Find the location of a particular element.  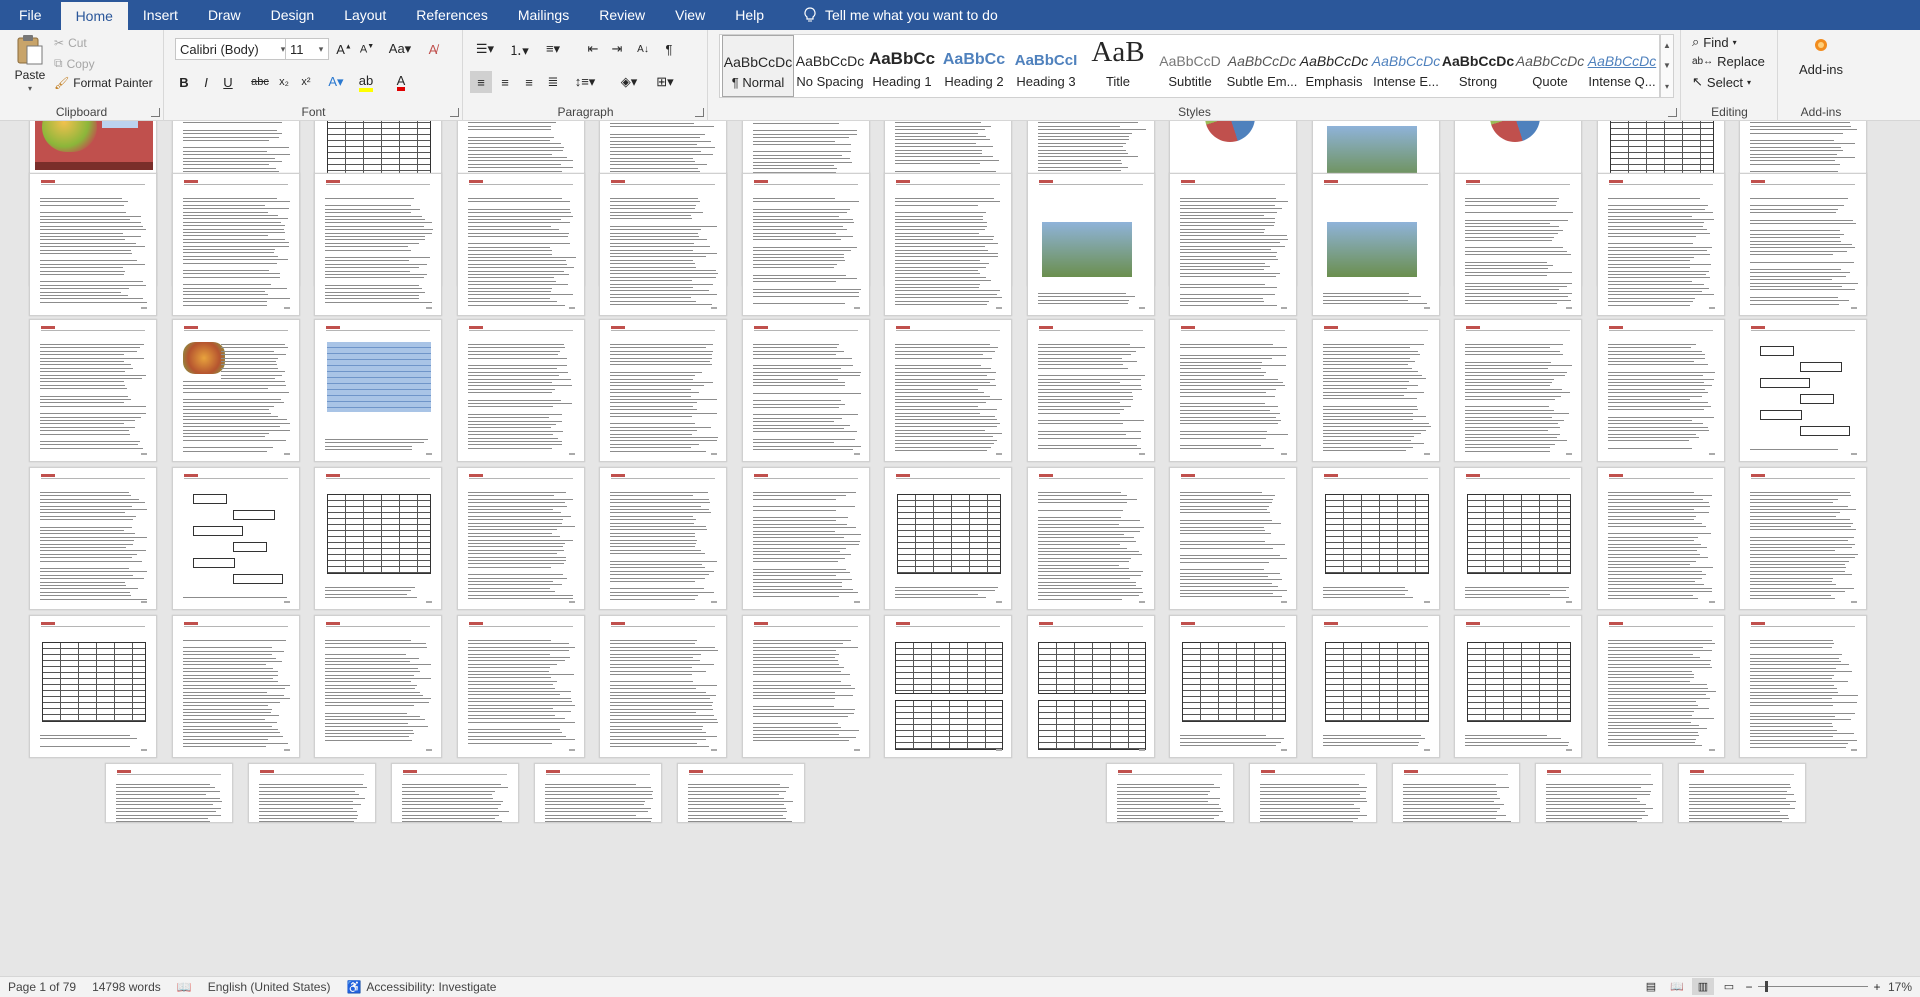

show-formatting-button: ¶ is located at coordinates (669, 49).